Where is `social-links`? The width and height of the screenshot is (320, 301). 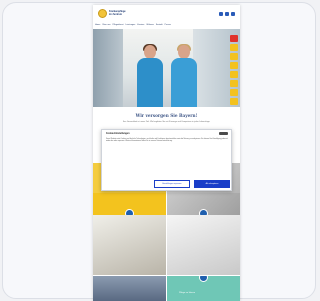 social-links is located at coordinates (227, 14).